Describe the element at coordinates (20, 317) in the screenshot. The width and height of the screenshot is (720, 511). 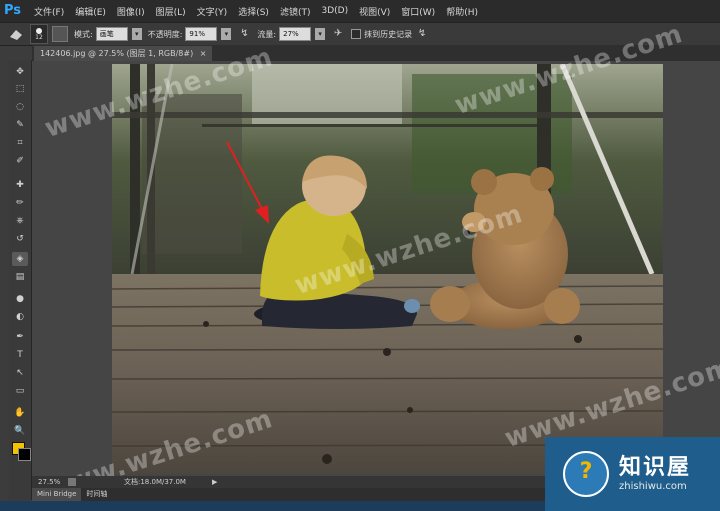
I see `dodge-tool-icon: ◐` at that location.